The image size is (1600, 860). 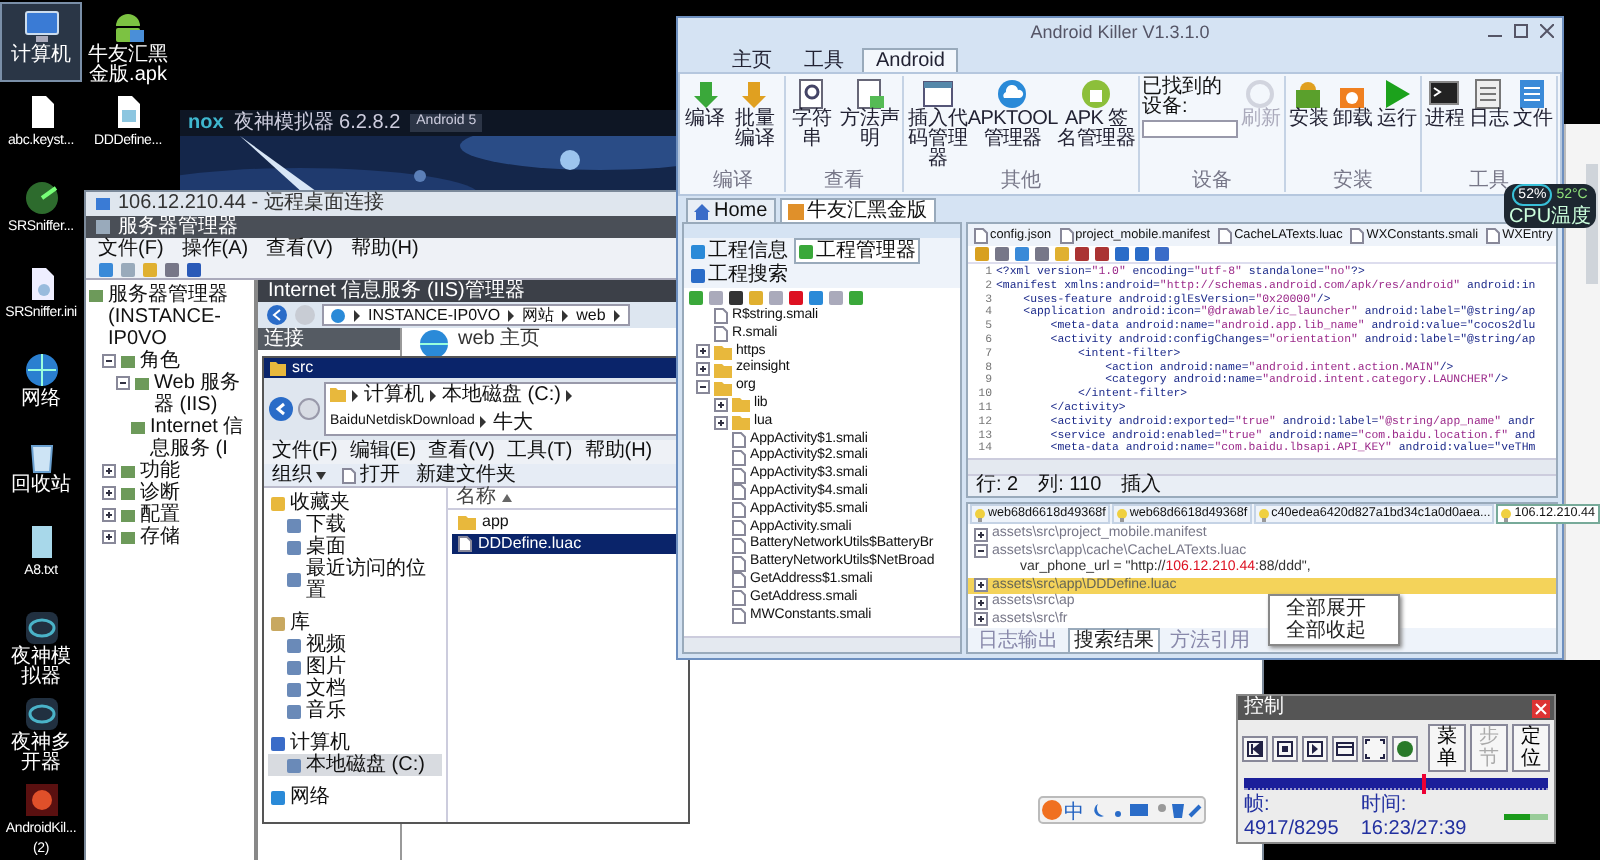 I want to click on desktop-icon: 牛友汇黑金版.apk, so click(x=128, y=42).